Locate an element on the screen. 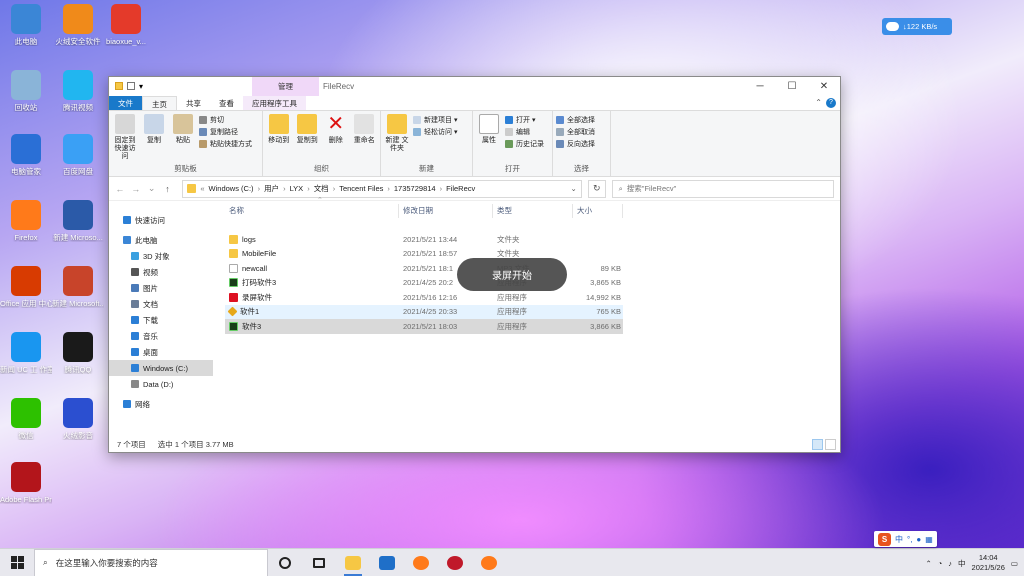 This screenshot has width=1024, height=576. nav-item: 图片 is located at coordinates (161, 288).